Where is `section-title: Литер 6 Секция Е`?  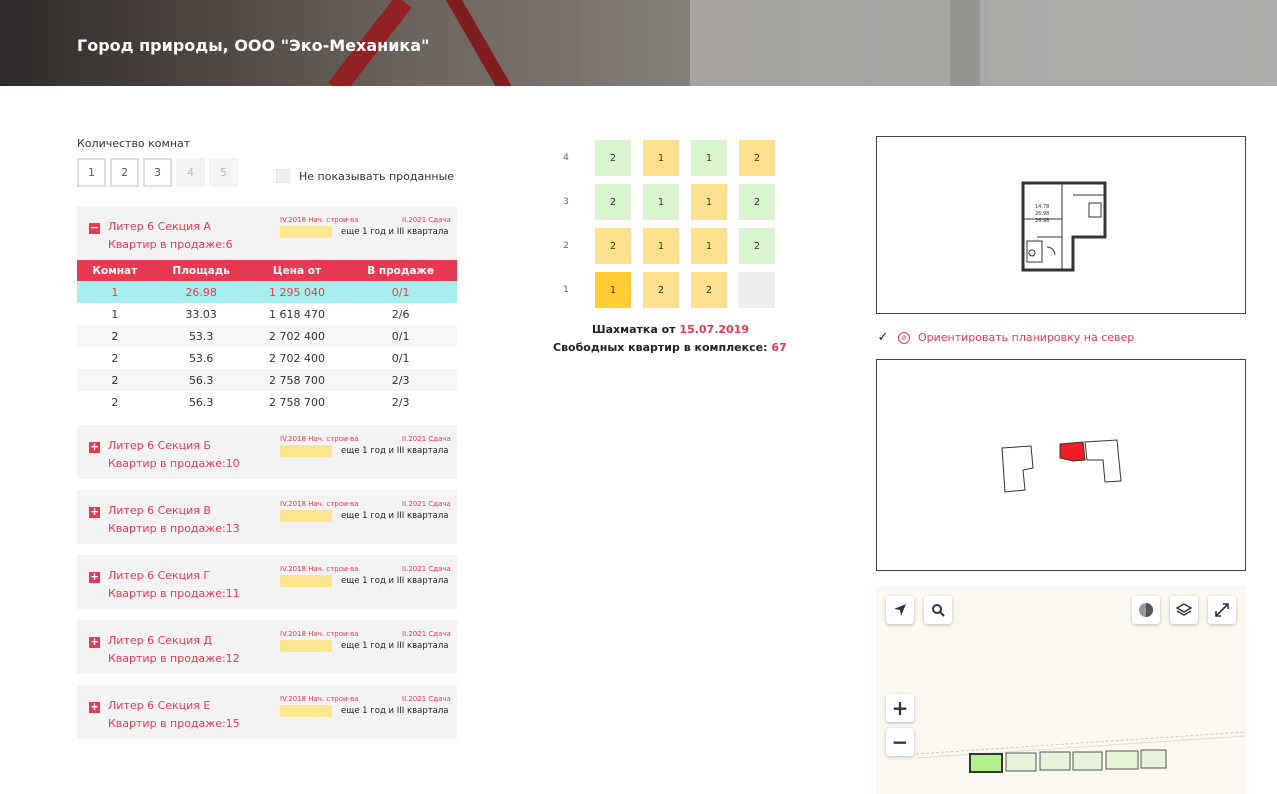
section-title: Литер 6 Секция Е is located at coordinates (159, 705).